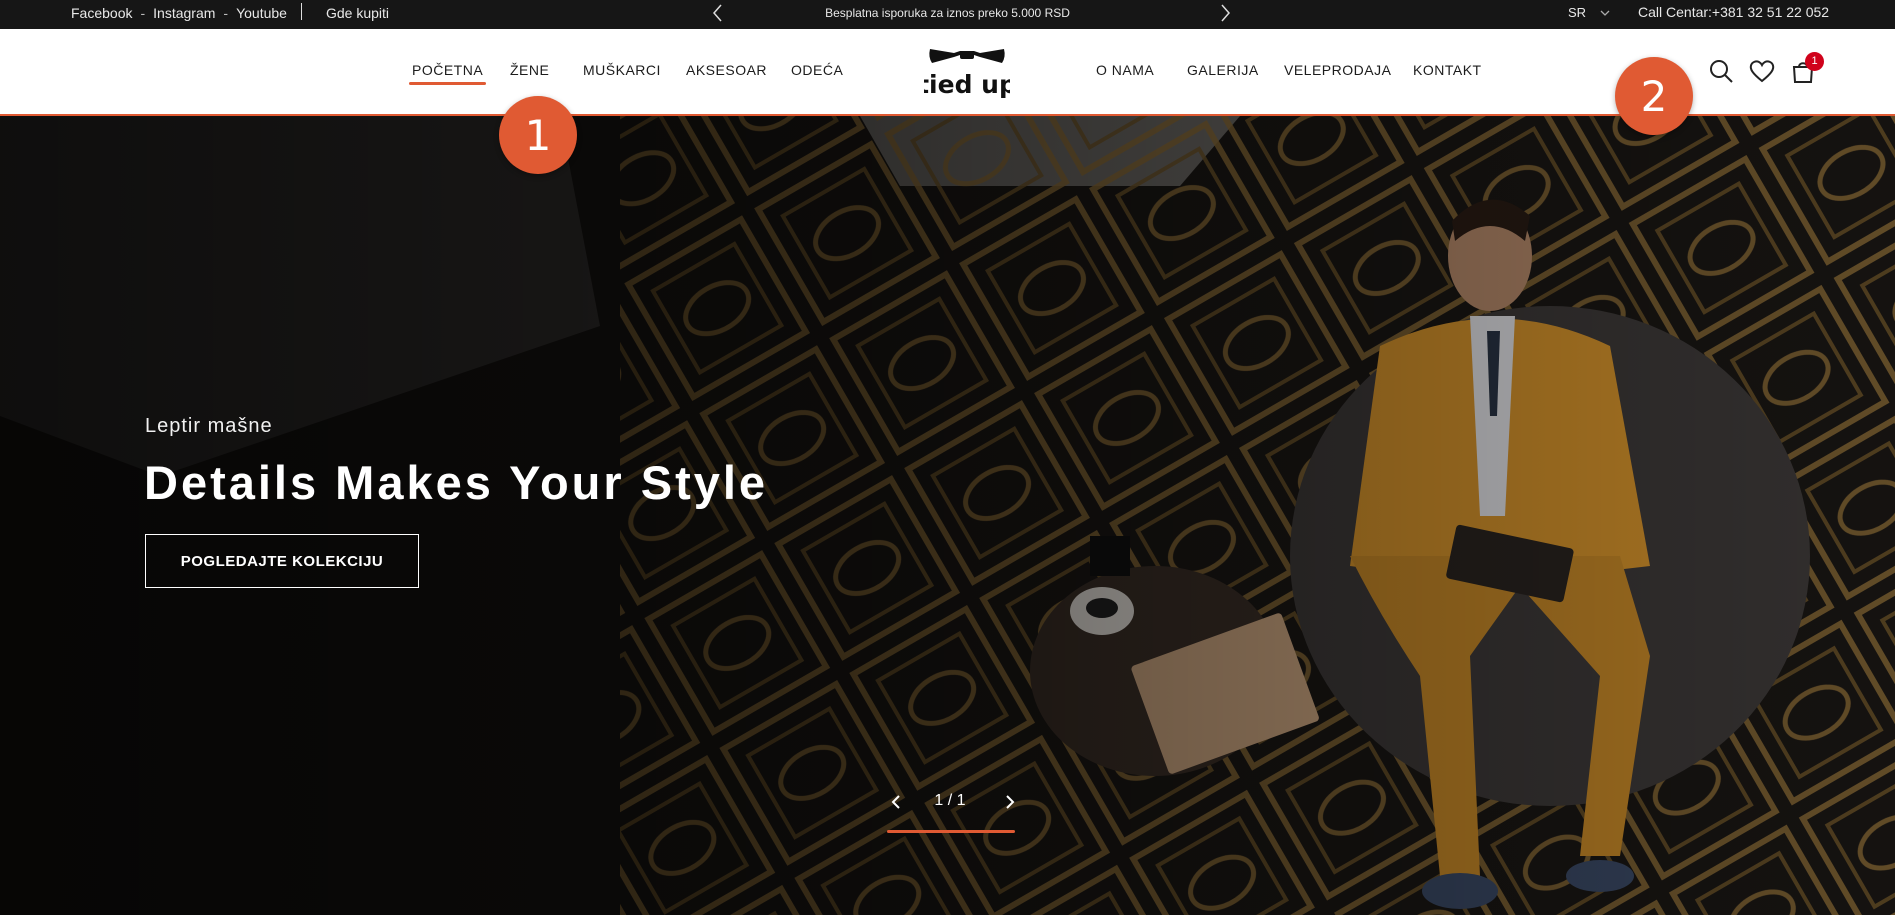  I want to click on tied-up-logo: tied up, so click(967, 72).